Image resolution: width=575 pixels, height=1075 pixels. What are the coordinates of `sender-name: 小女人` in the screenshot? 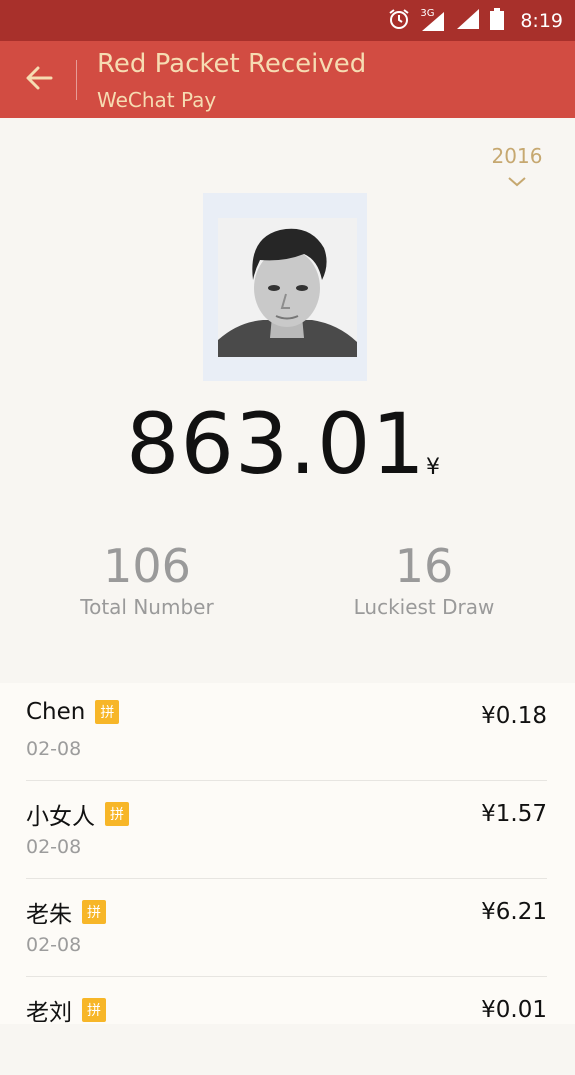 It's located at (60, 817).